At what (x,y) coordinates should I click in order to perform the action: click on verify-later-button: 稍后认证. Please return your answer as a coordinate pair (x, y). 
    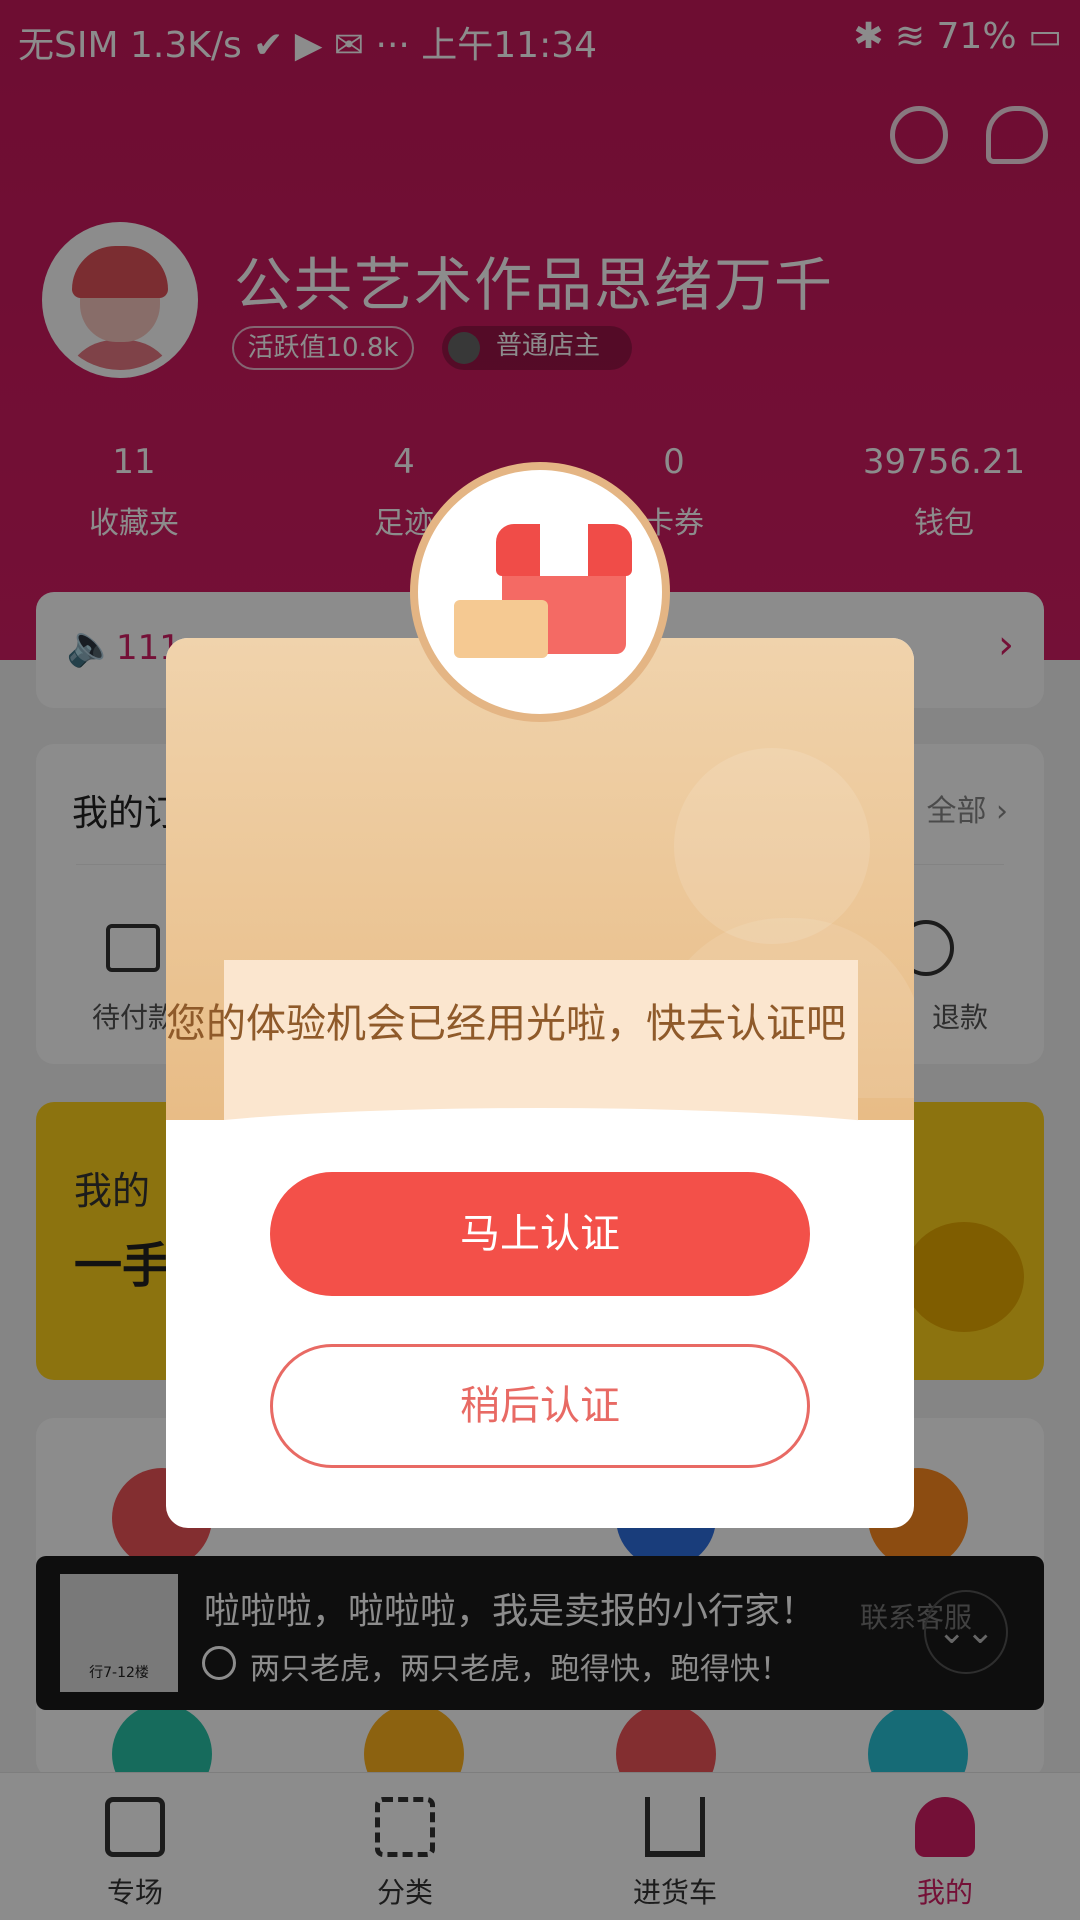
    Looking at the image, I should click on (540, 1406).